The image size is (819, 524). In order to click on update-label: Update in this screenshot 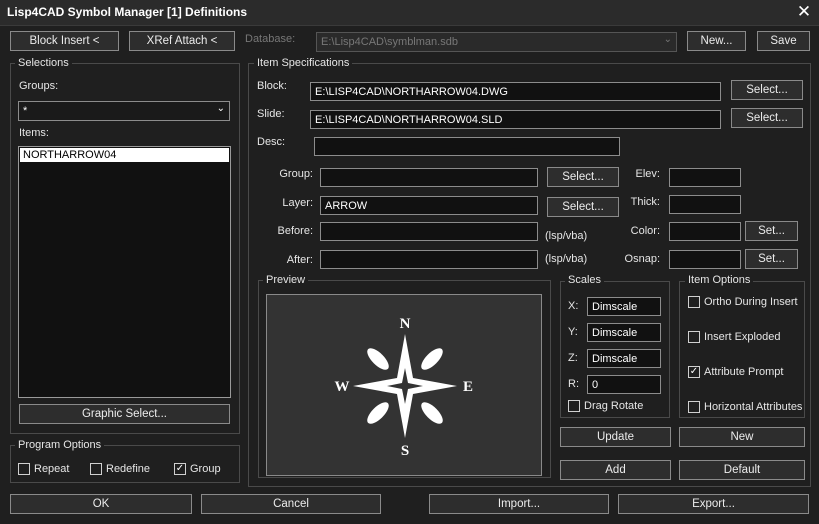, I will do `click(615, 437)`.